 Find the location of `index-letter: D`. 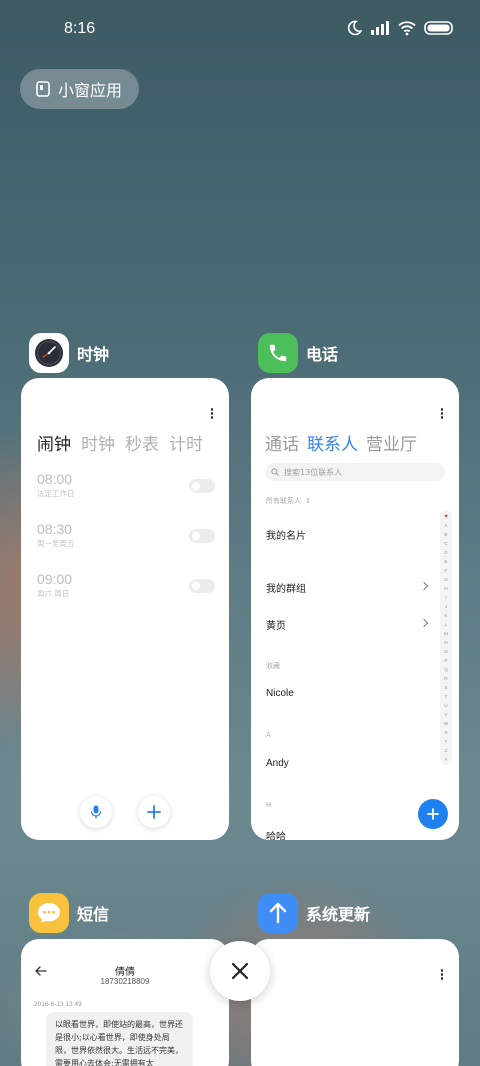

index-letter: D is located at coordinates (445, 553).